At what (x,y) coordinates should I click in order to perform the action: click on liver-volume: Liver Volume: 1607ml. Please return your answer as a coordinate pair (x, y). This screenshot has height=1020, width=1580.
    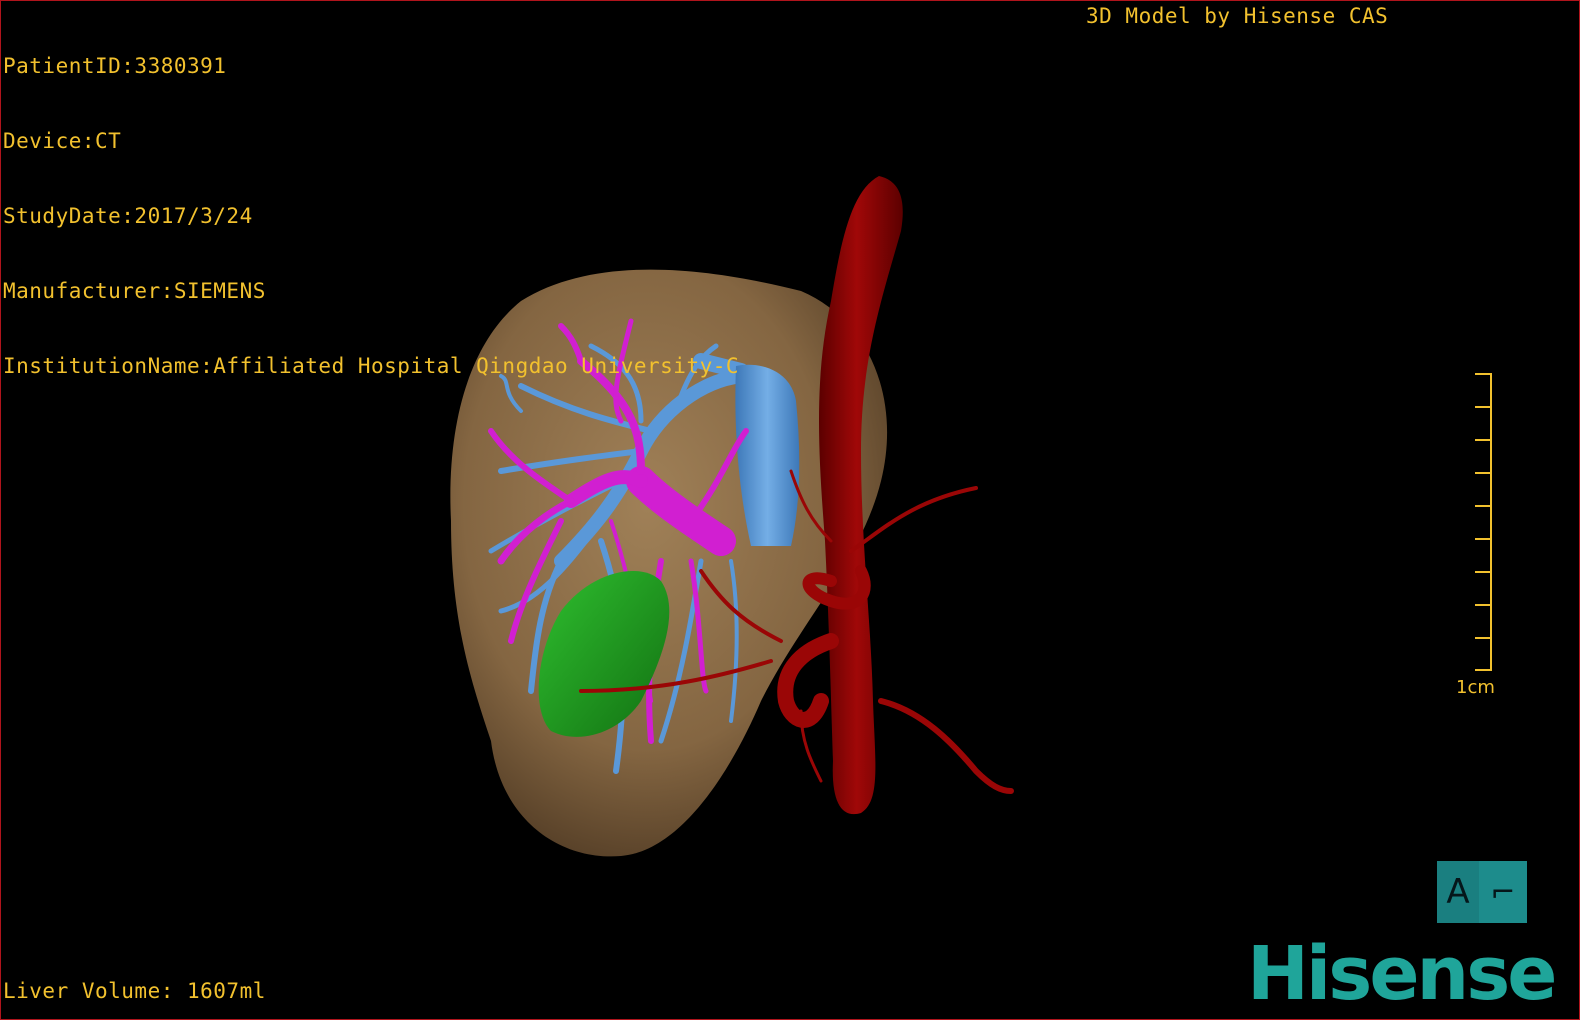
    Looking at the image, I should click on (134, 991).